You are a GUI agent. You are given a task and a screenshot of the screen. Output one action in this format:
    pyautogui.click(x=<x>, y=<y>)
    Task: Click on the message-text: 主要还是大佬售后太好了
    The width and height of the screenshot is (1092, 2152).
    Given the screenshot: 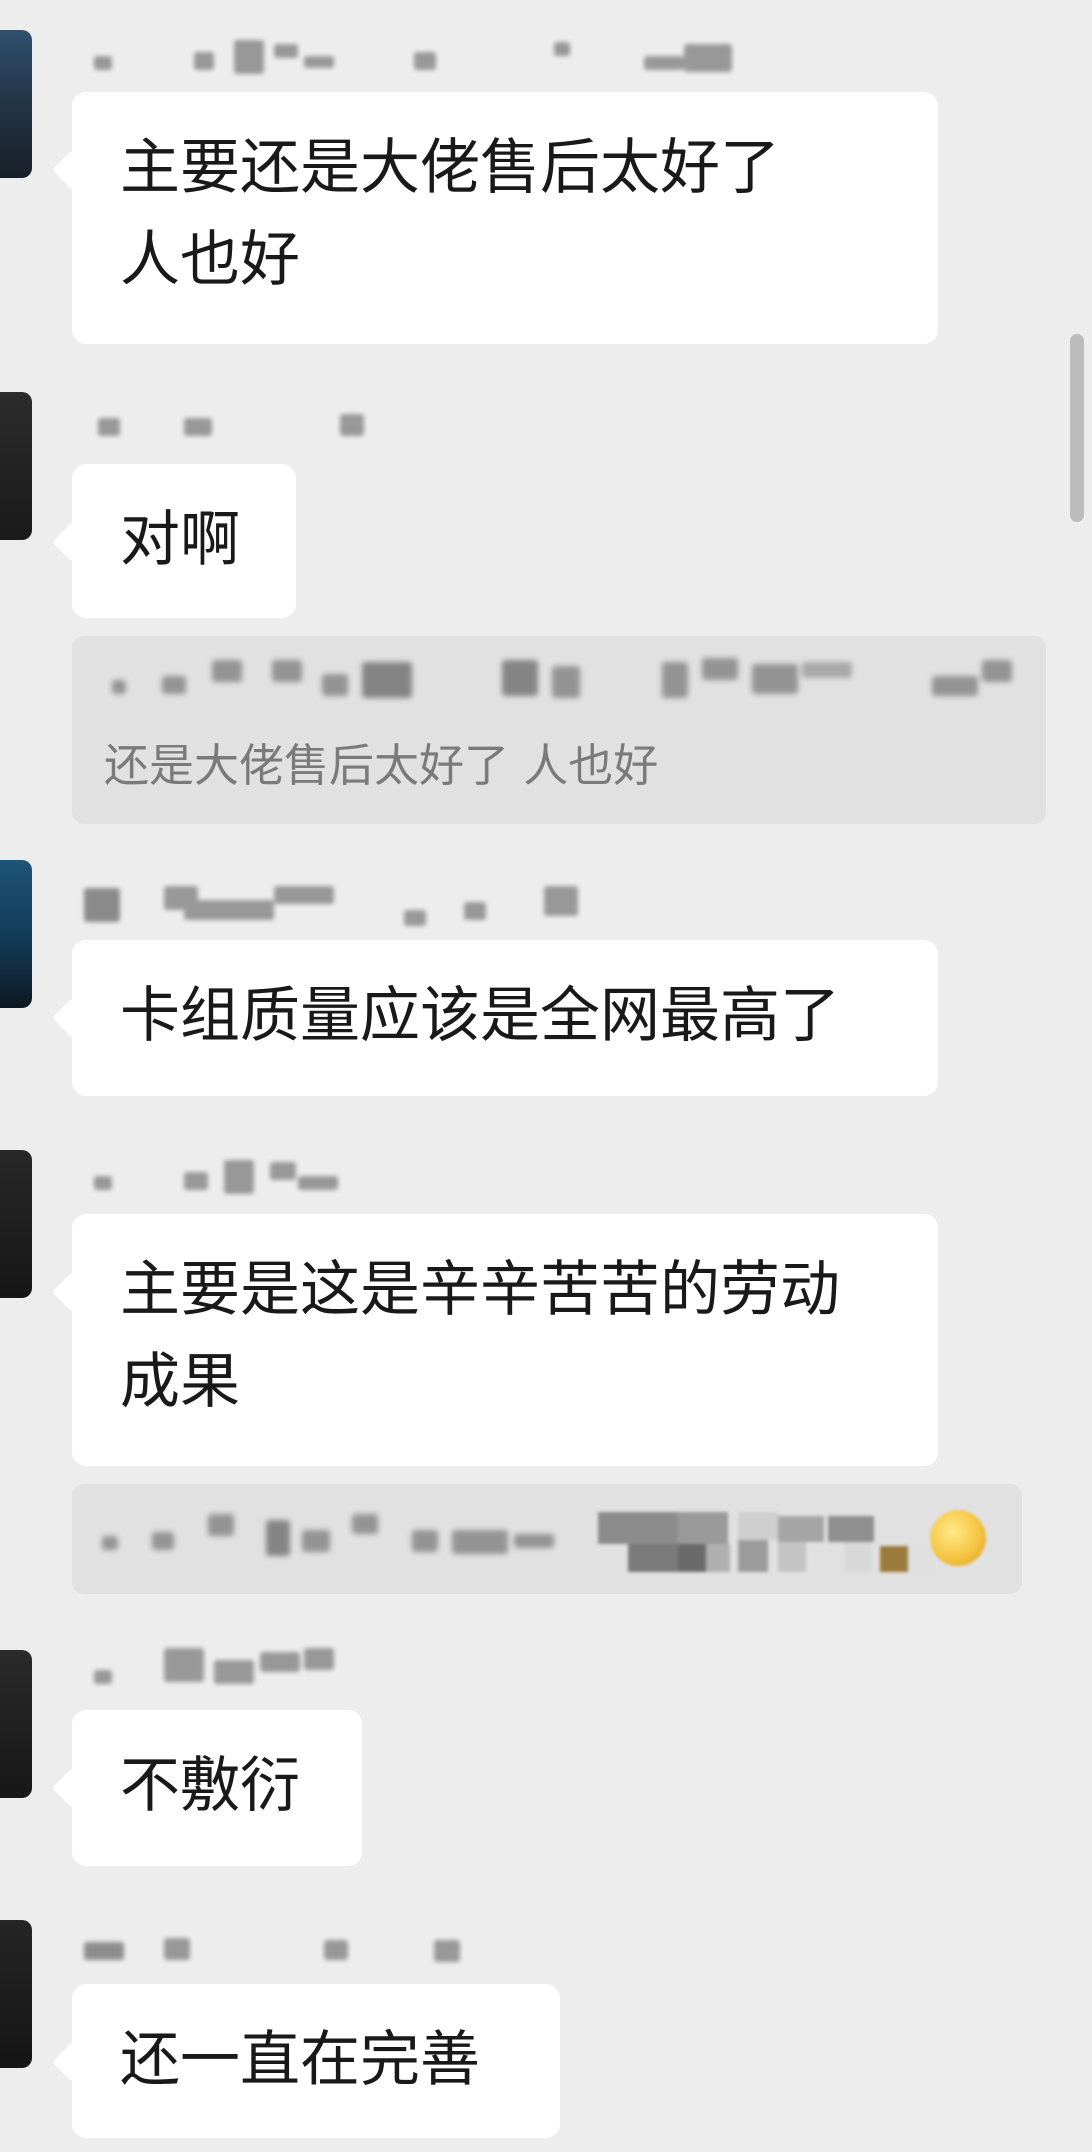 What is the action you would take?
    pyautogui.click(x=450, y=168)
    